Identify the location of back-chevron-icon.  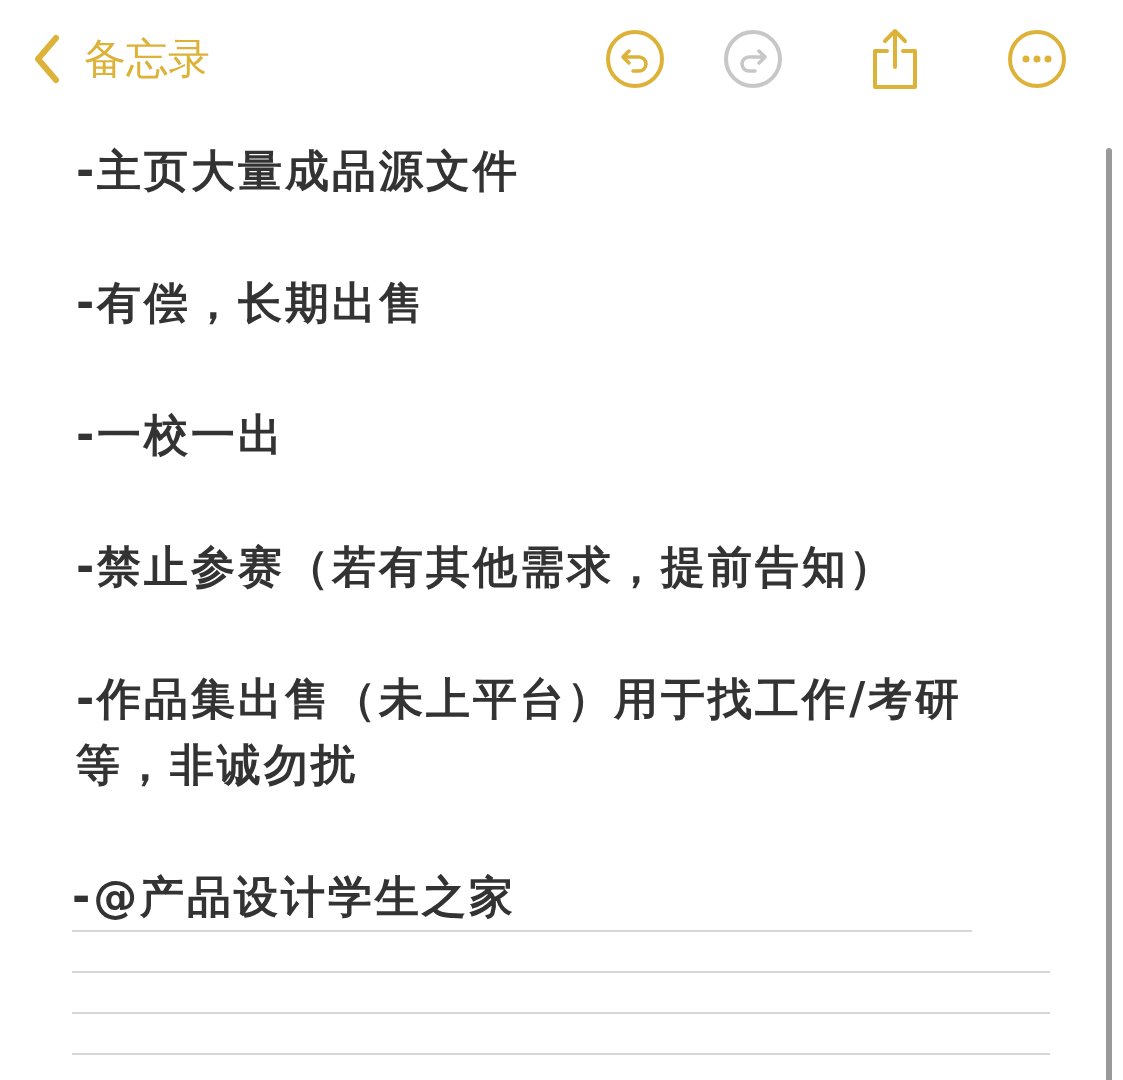
(47, 59).